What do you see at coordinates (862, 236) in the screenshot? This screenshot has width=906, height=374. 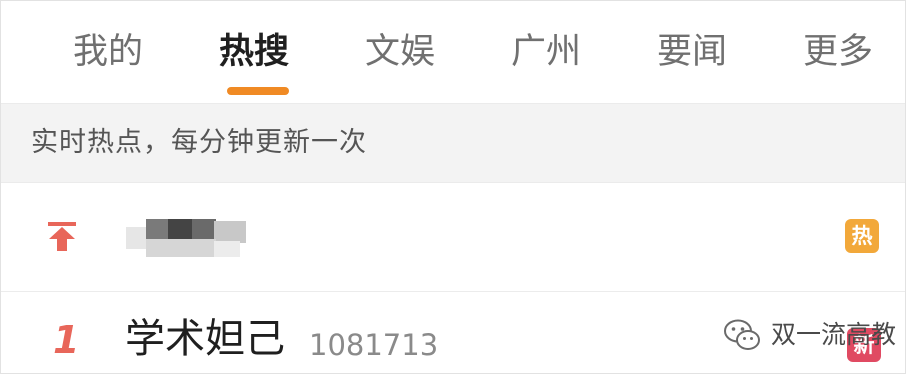 I see `hot-badge: 热` at bounding box center [862, 236].